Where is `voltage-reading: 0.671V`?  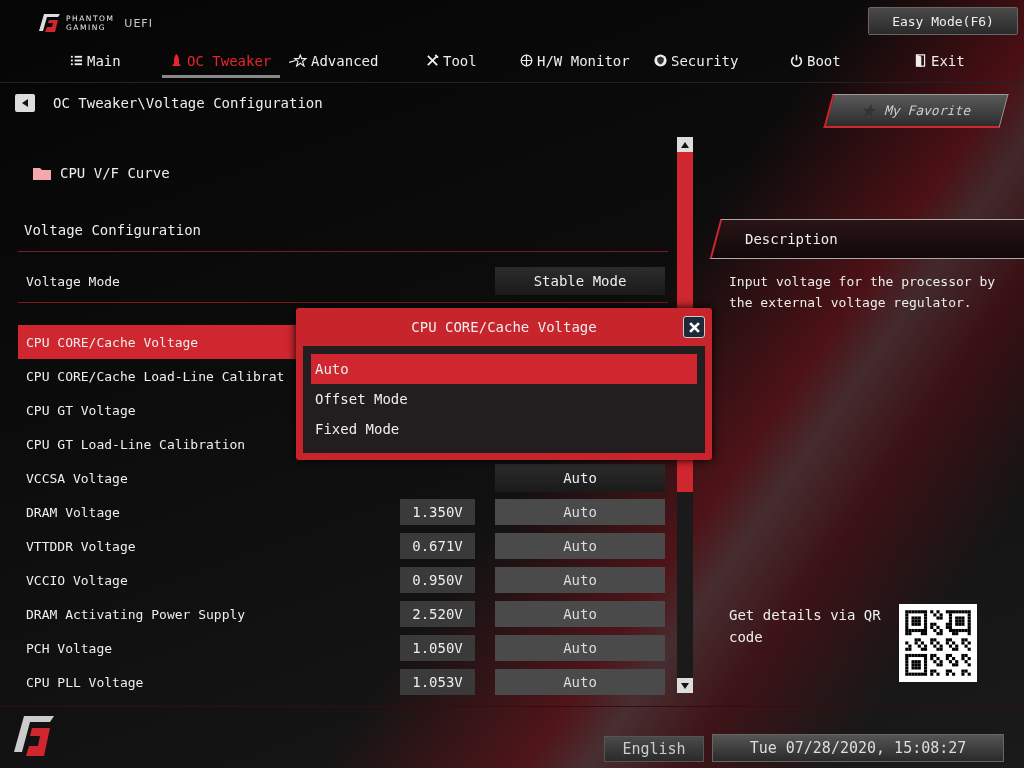 voltage-reading: 0.671V is located at coordinates (437, 546).